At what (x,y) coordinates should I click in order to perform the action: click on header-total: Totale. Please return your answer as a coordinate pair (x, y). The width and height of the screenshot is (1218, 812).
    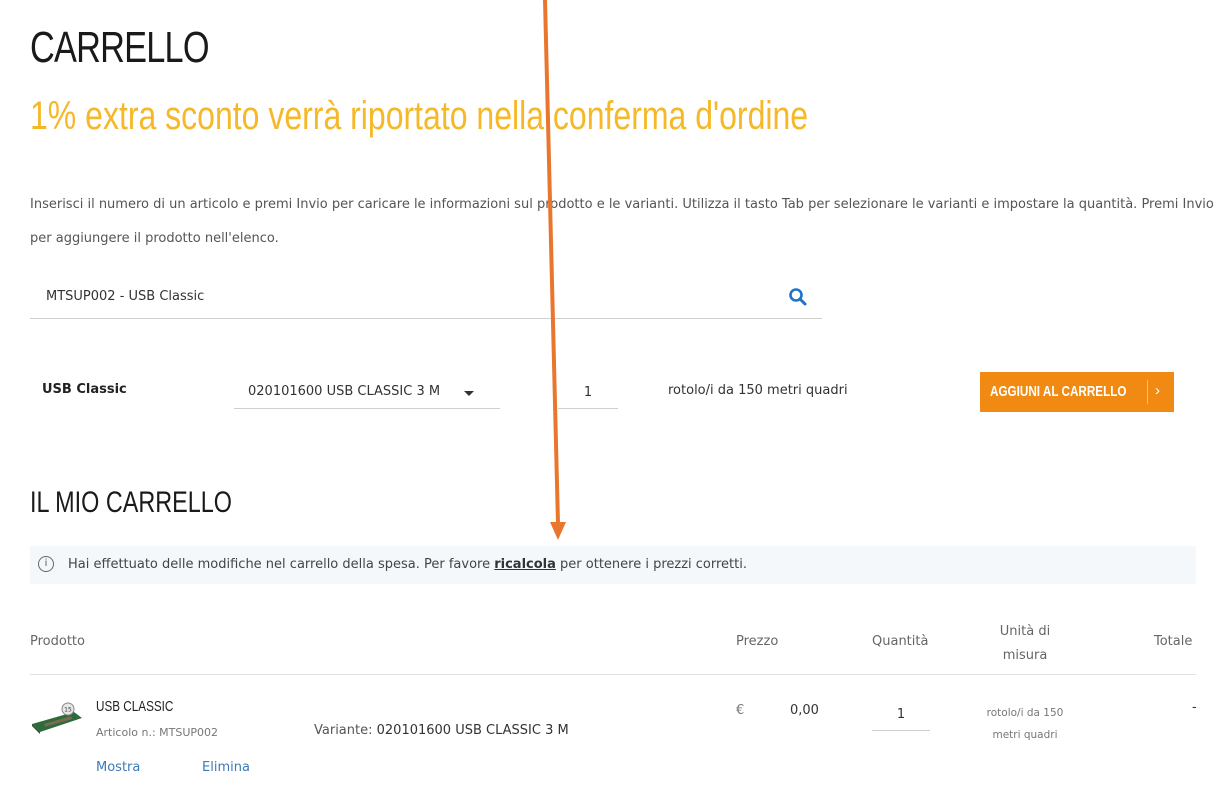
    Looking at the image, I should click on (1173, 641).